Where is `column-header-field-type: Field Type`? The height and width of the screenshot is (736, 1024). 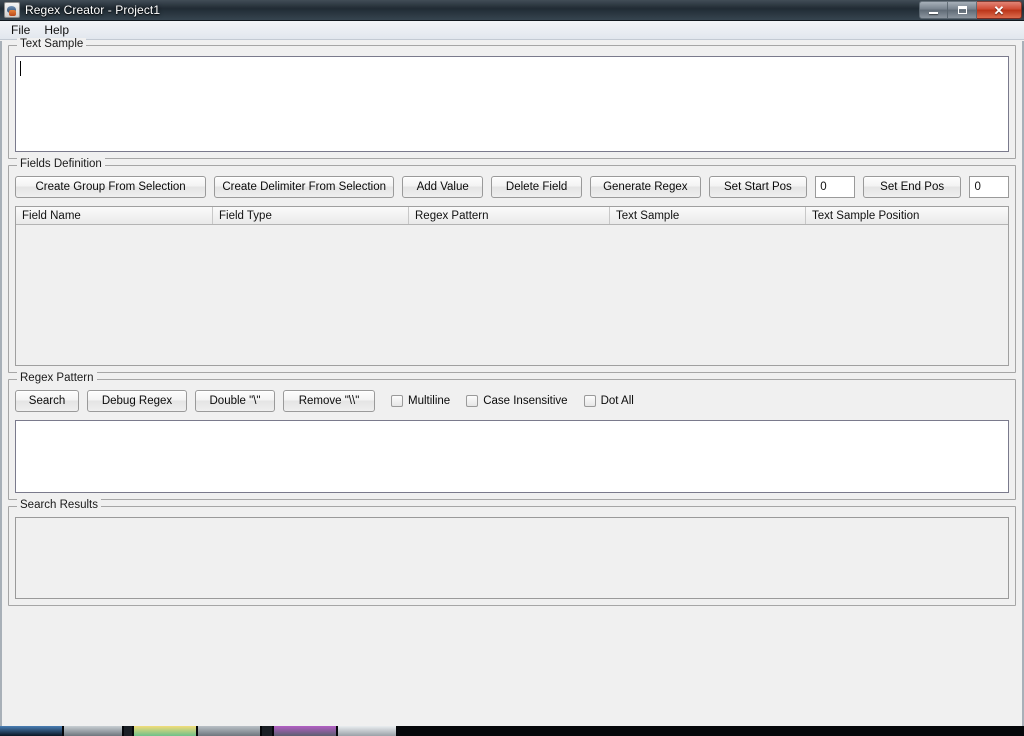 column-header-field-type: Field Type is located at coordinates (311, 215).